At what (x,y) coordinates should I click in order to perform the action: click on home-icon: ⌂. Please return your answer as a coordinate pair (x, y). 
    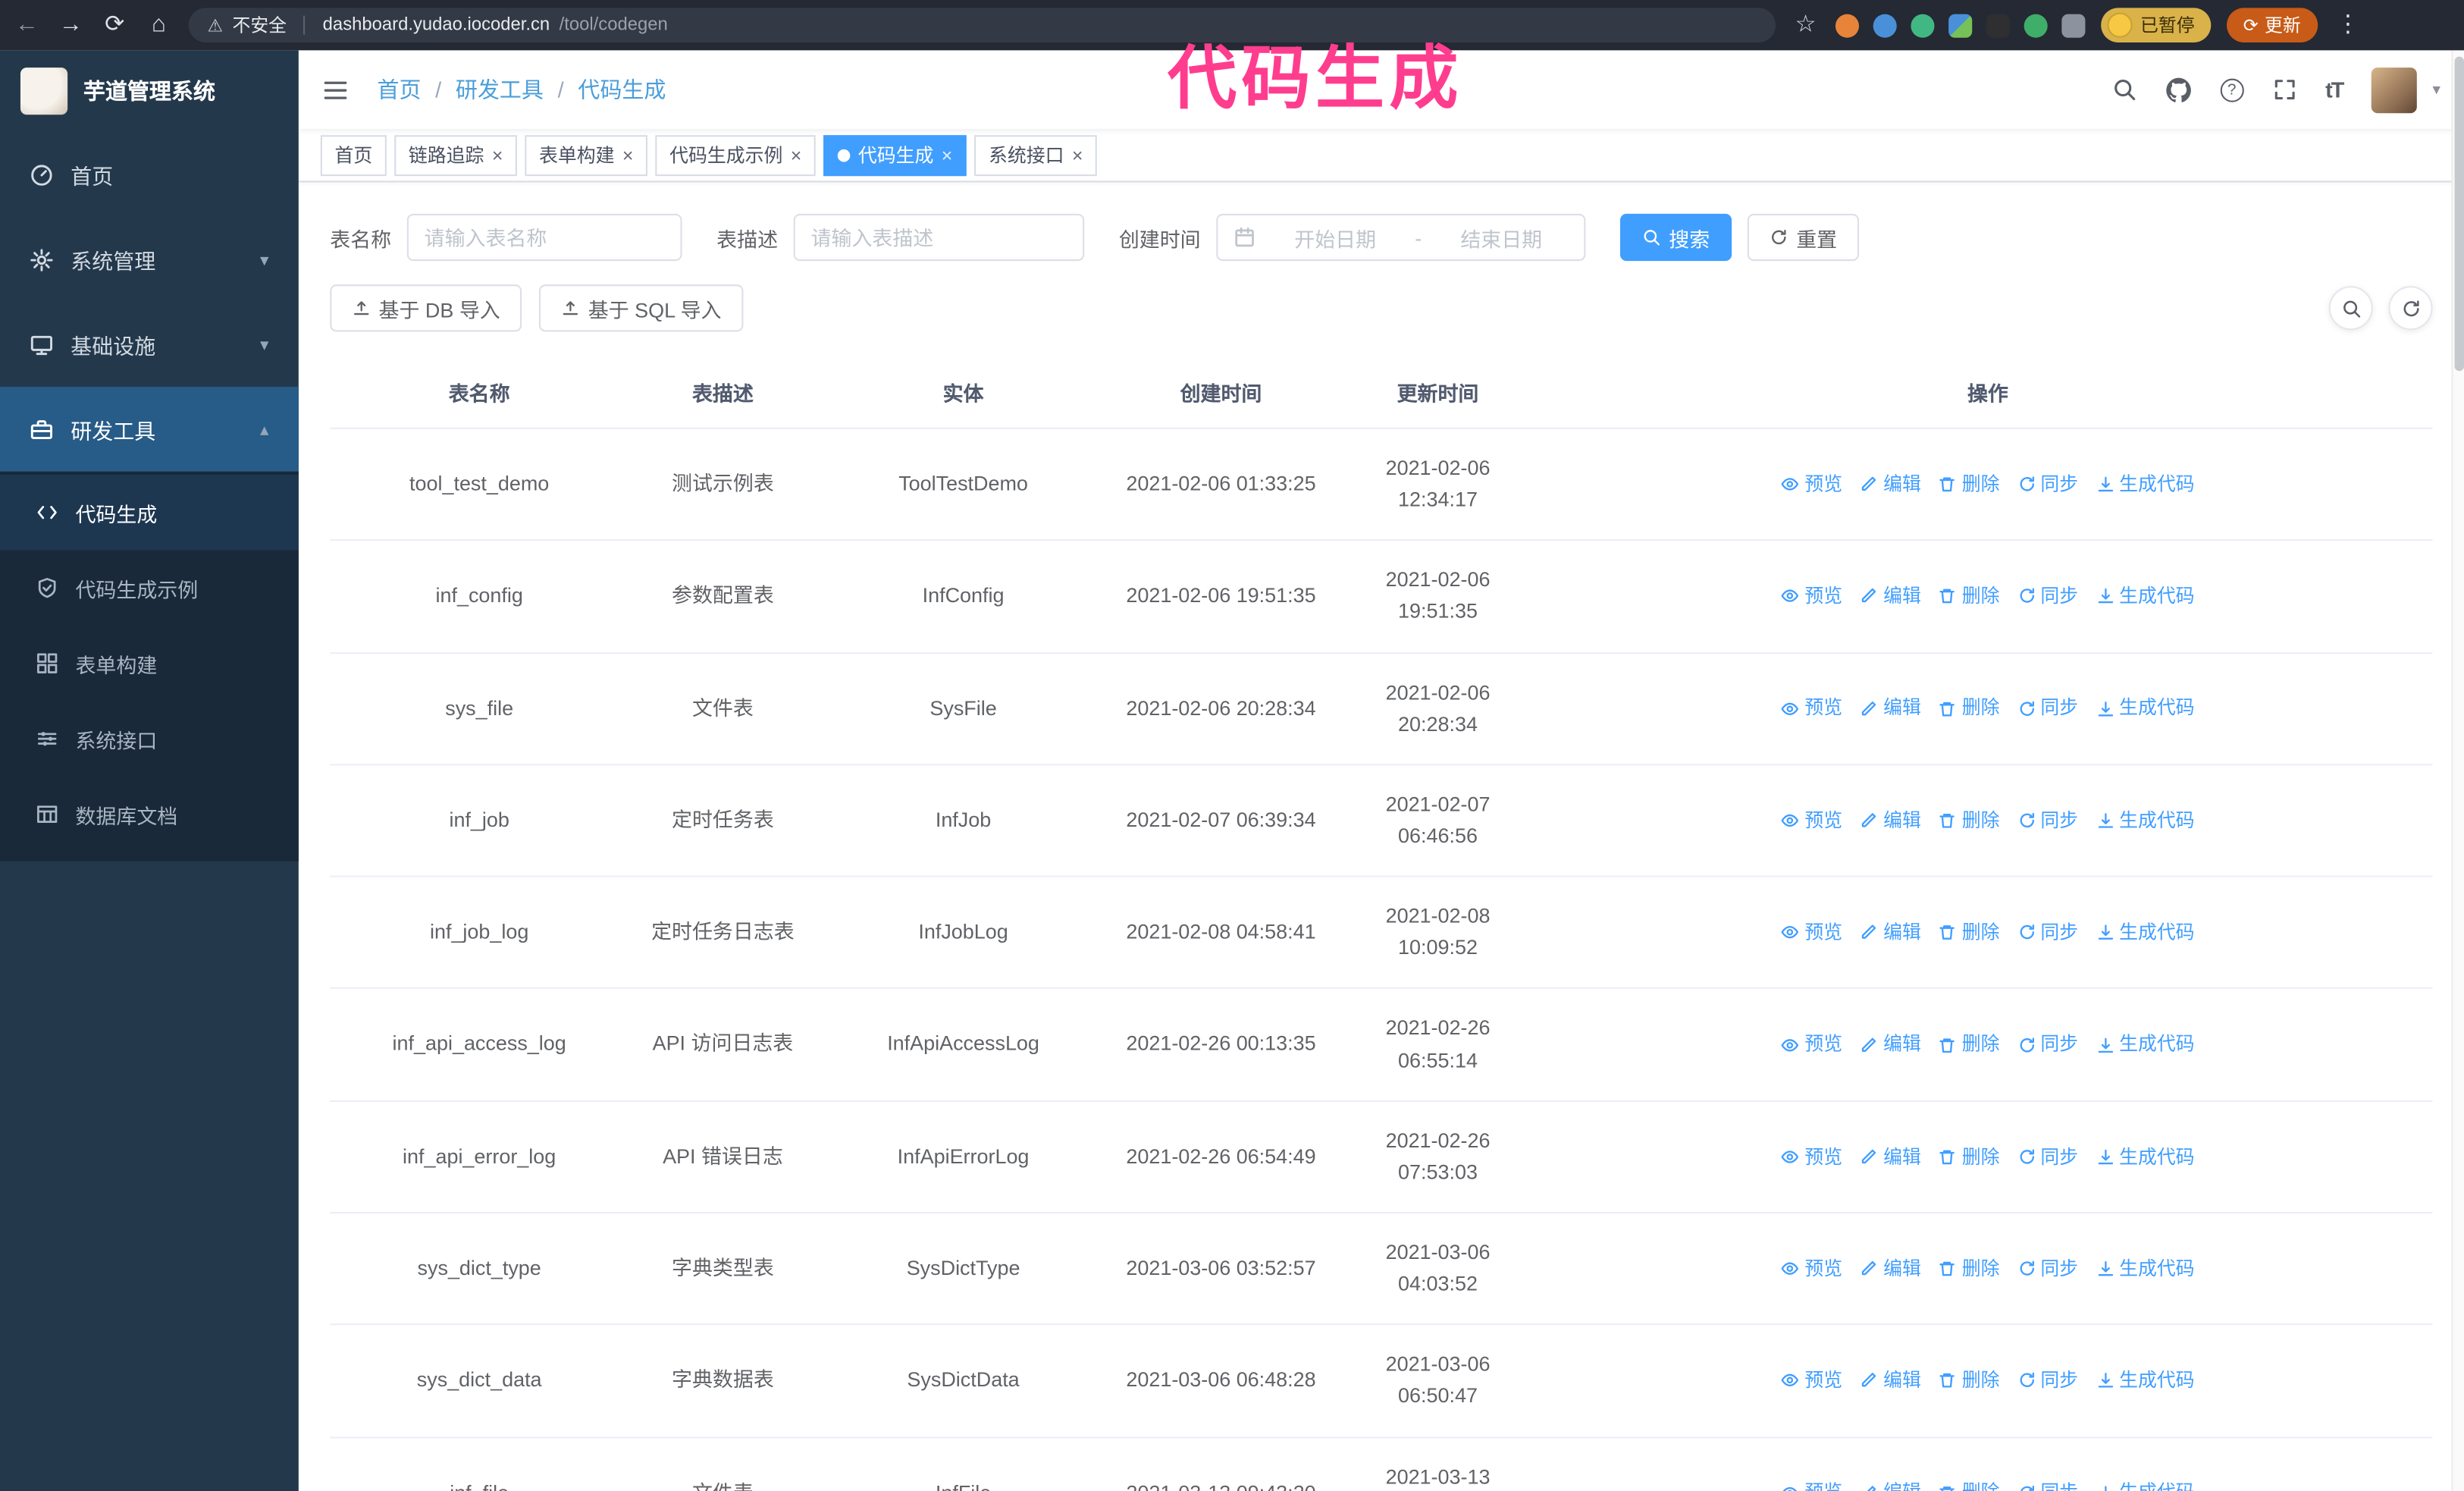
    Looking at the image, I should click on (159, 25).